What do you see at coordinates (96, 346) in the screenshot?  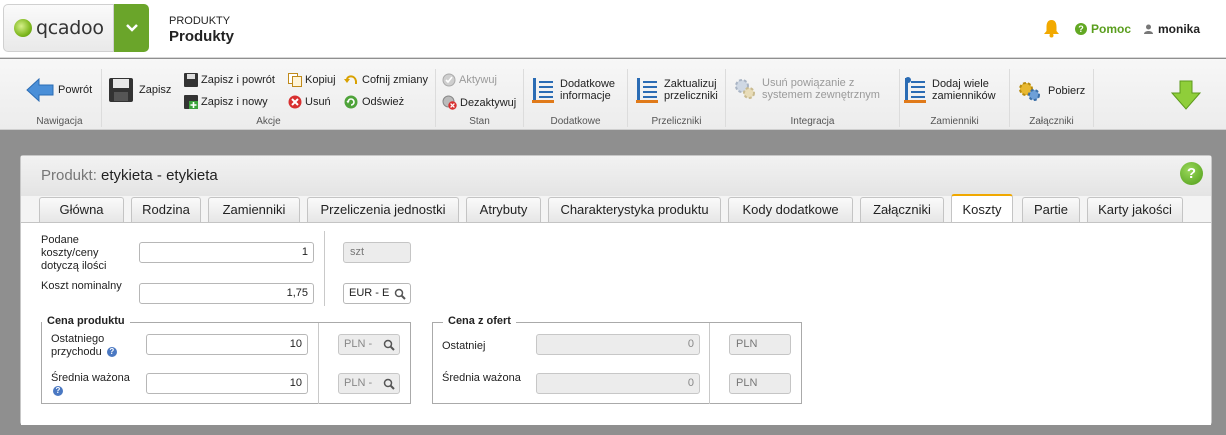 I see `last-receipt-label: Ostatniego przychodu ?` at bounding box center [96, 346].